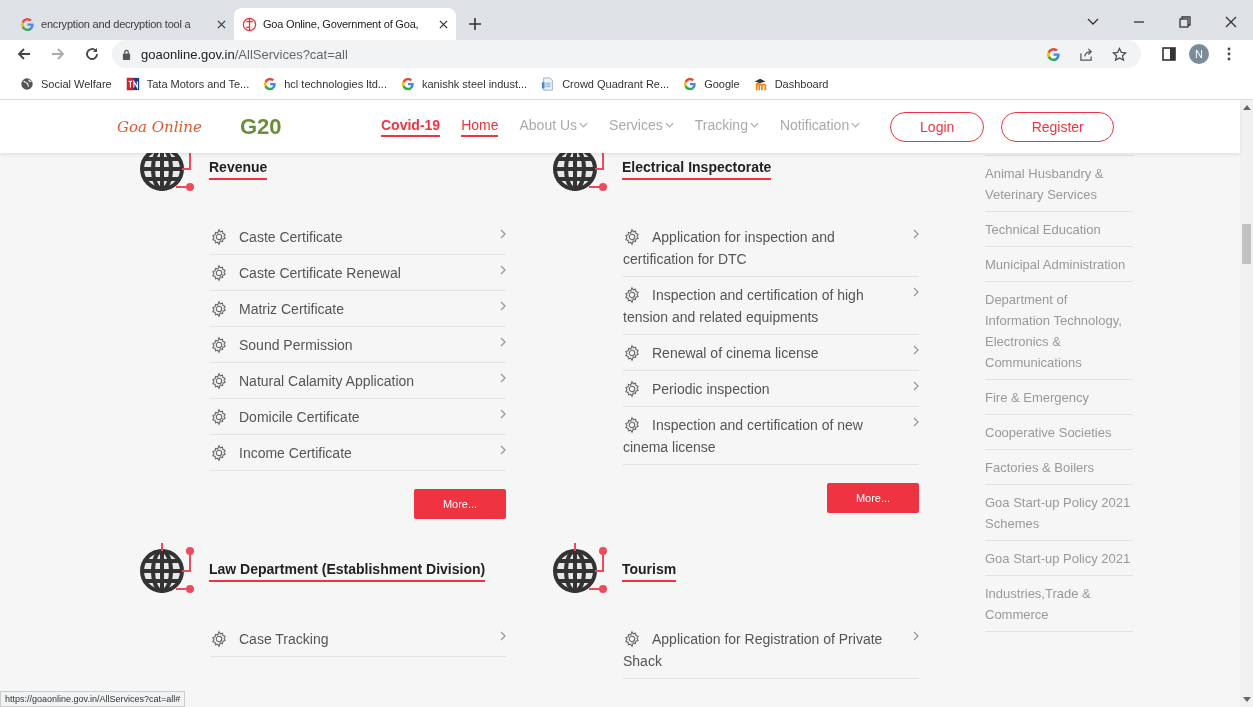 This screenshot has height=707, width=1253. What do you see at coordinates (27, 83) in the screenshot?
I see `globe-icon` at bounding box center [27, 83].